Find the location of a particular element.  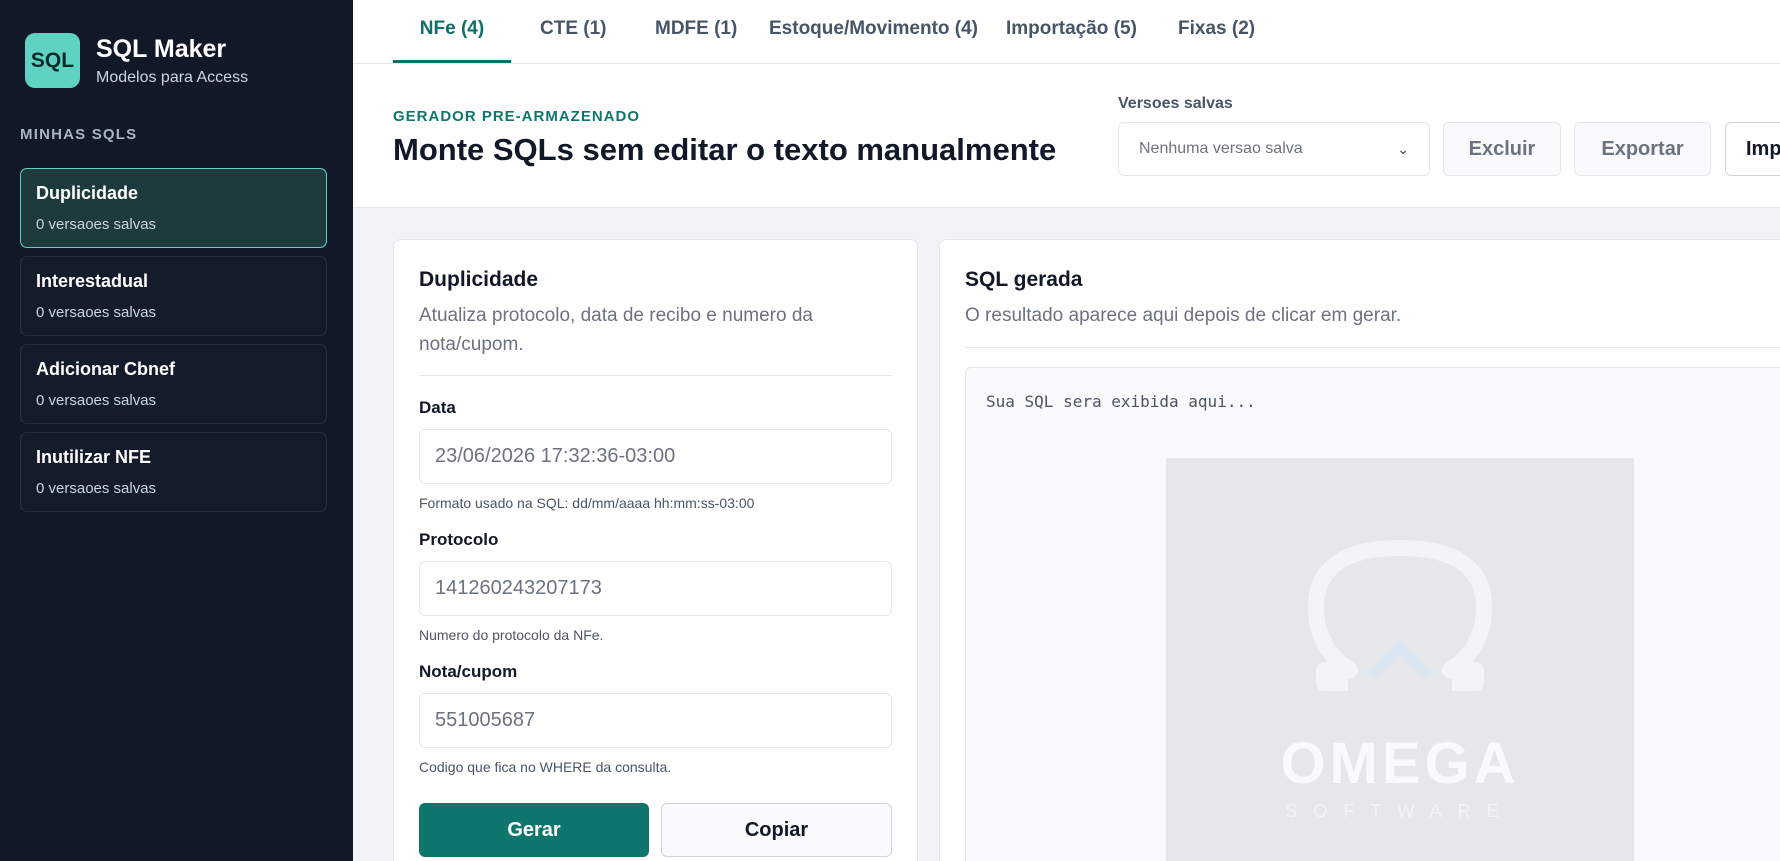

brand: SQL SQL Maker Modelos para Access is located at coordinates (136, 60).